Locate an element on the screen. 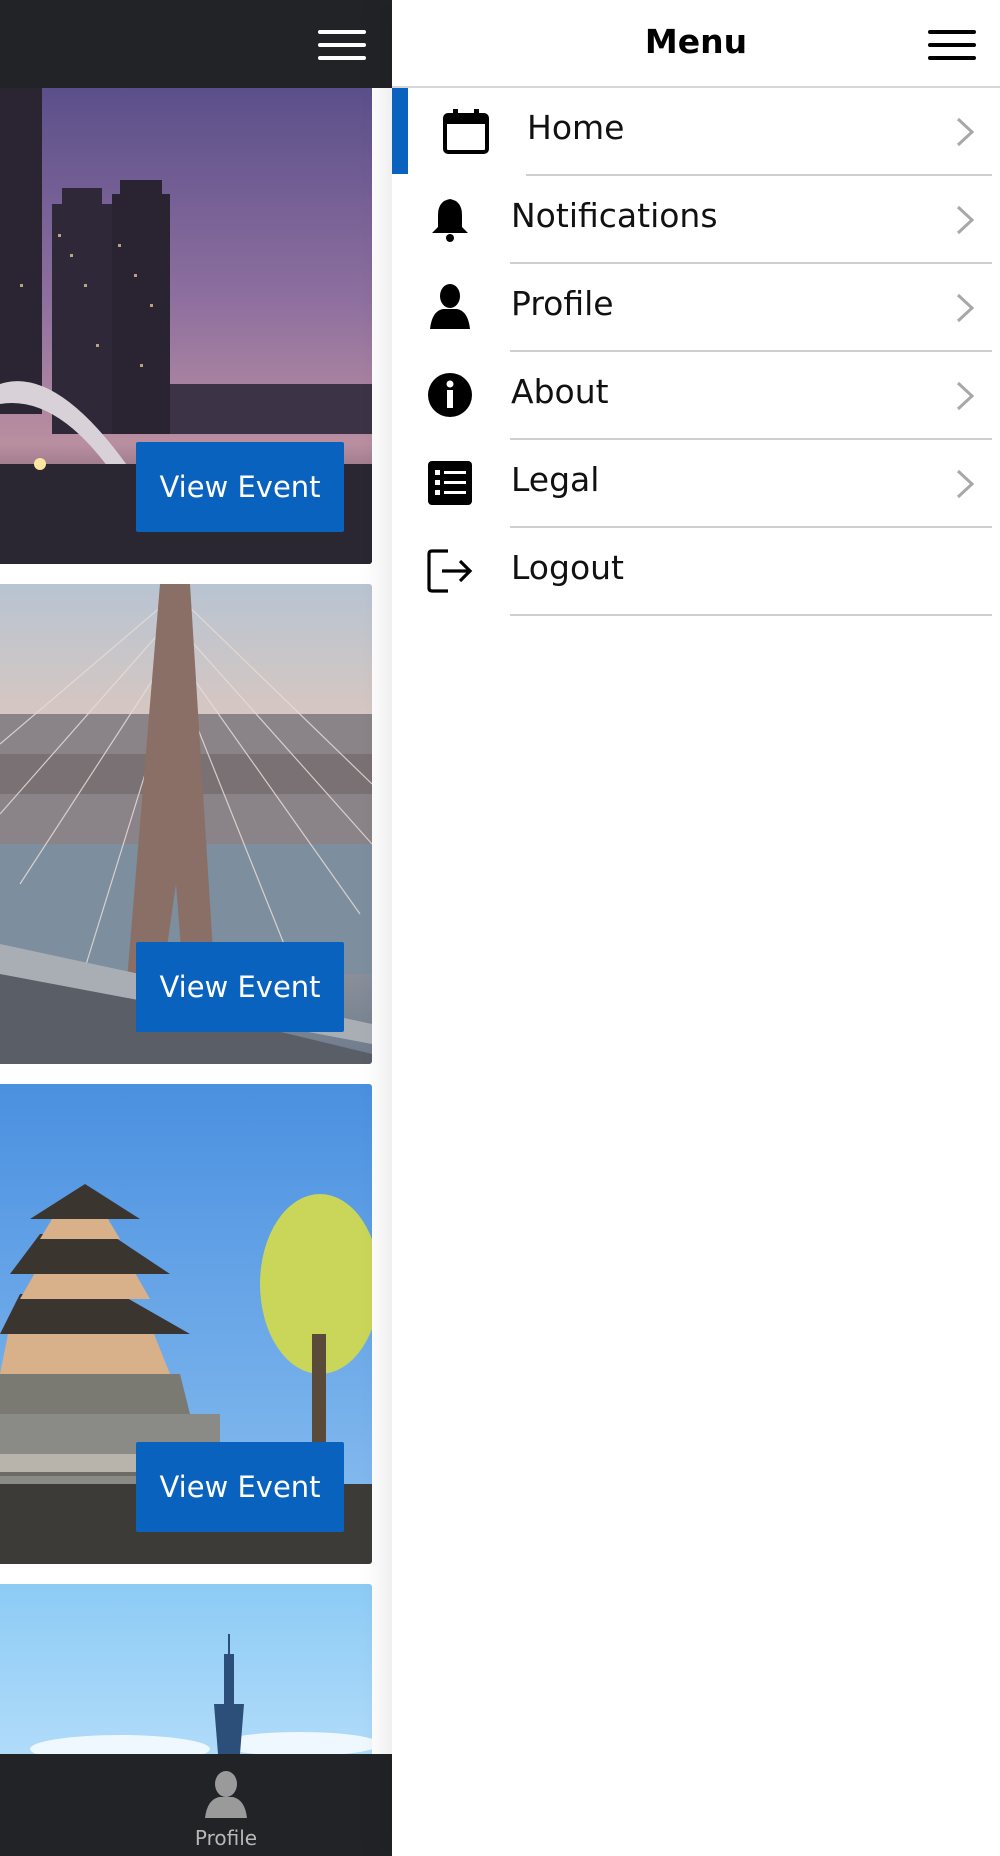  divider is located at coordinates (751, 615).